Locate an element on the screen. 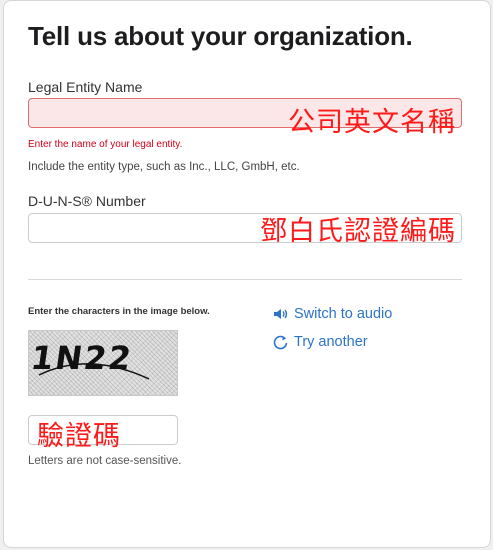 This screenshot has width=493, height=550. legal-entity-error: Enter the name of your legal entity. is located at coordinates (105, 144).